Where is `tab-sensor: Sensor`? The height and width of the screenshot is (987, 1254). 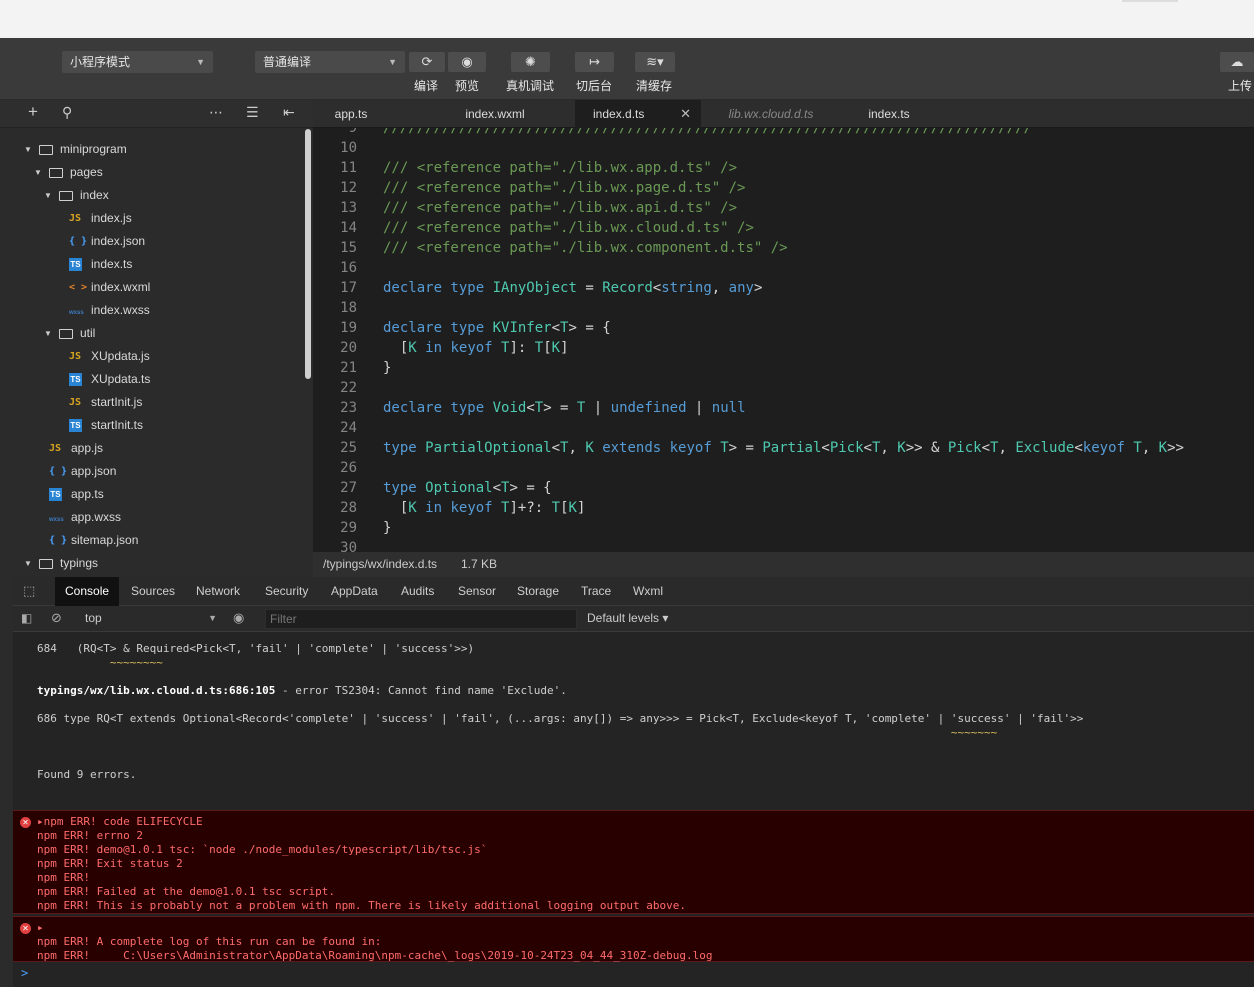 tab-sensor: Sensor is located at coordinates (477, 591).